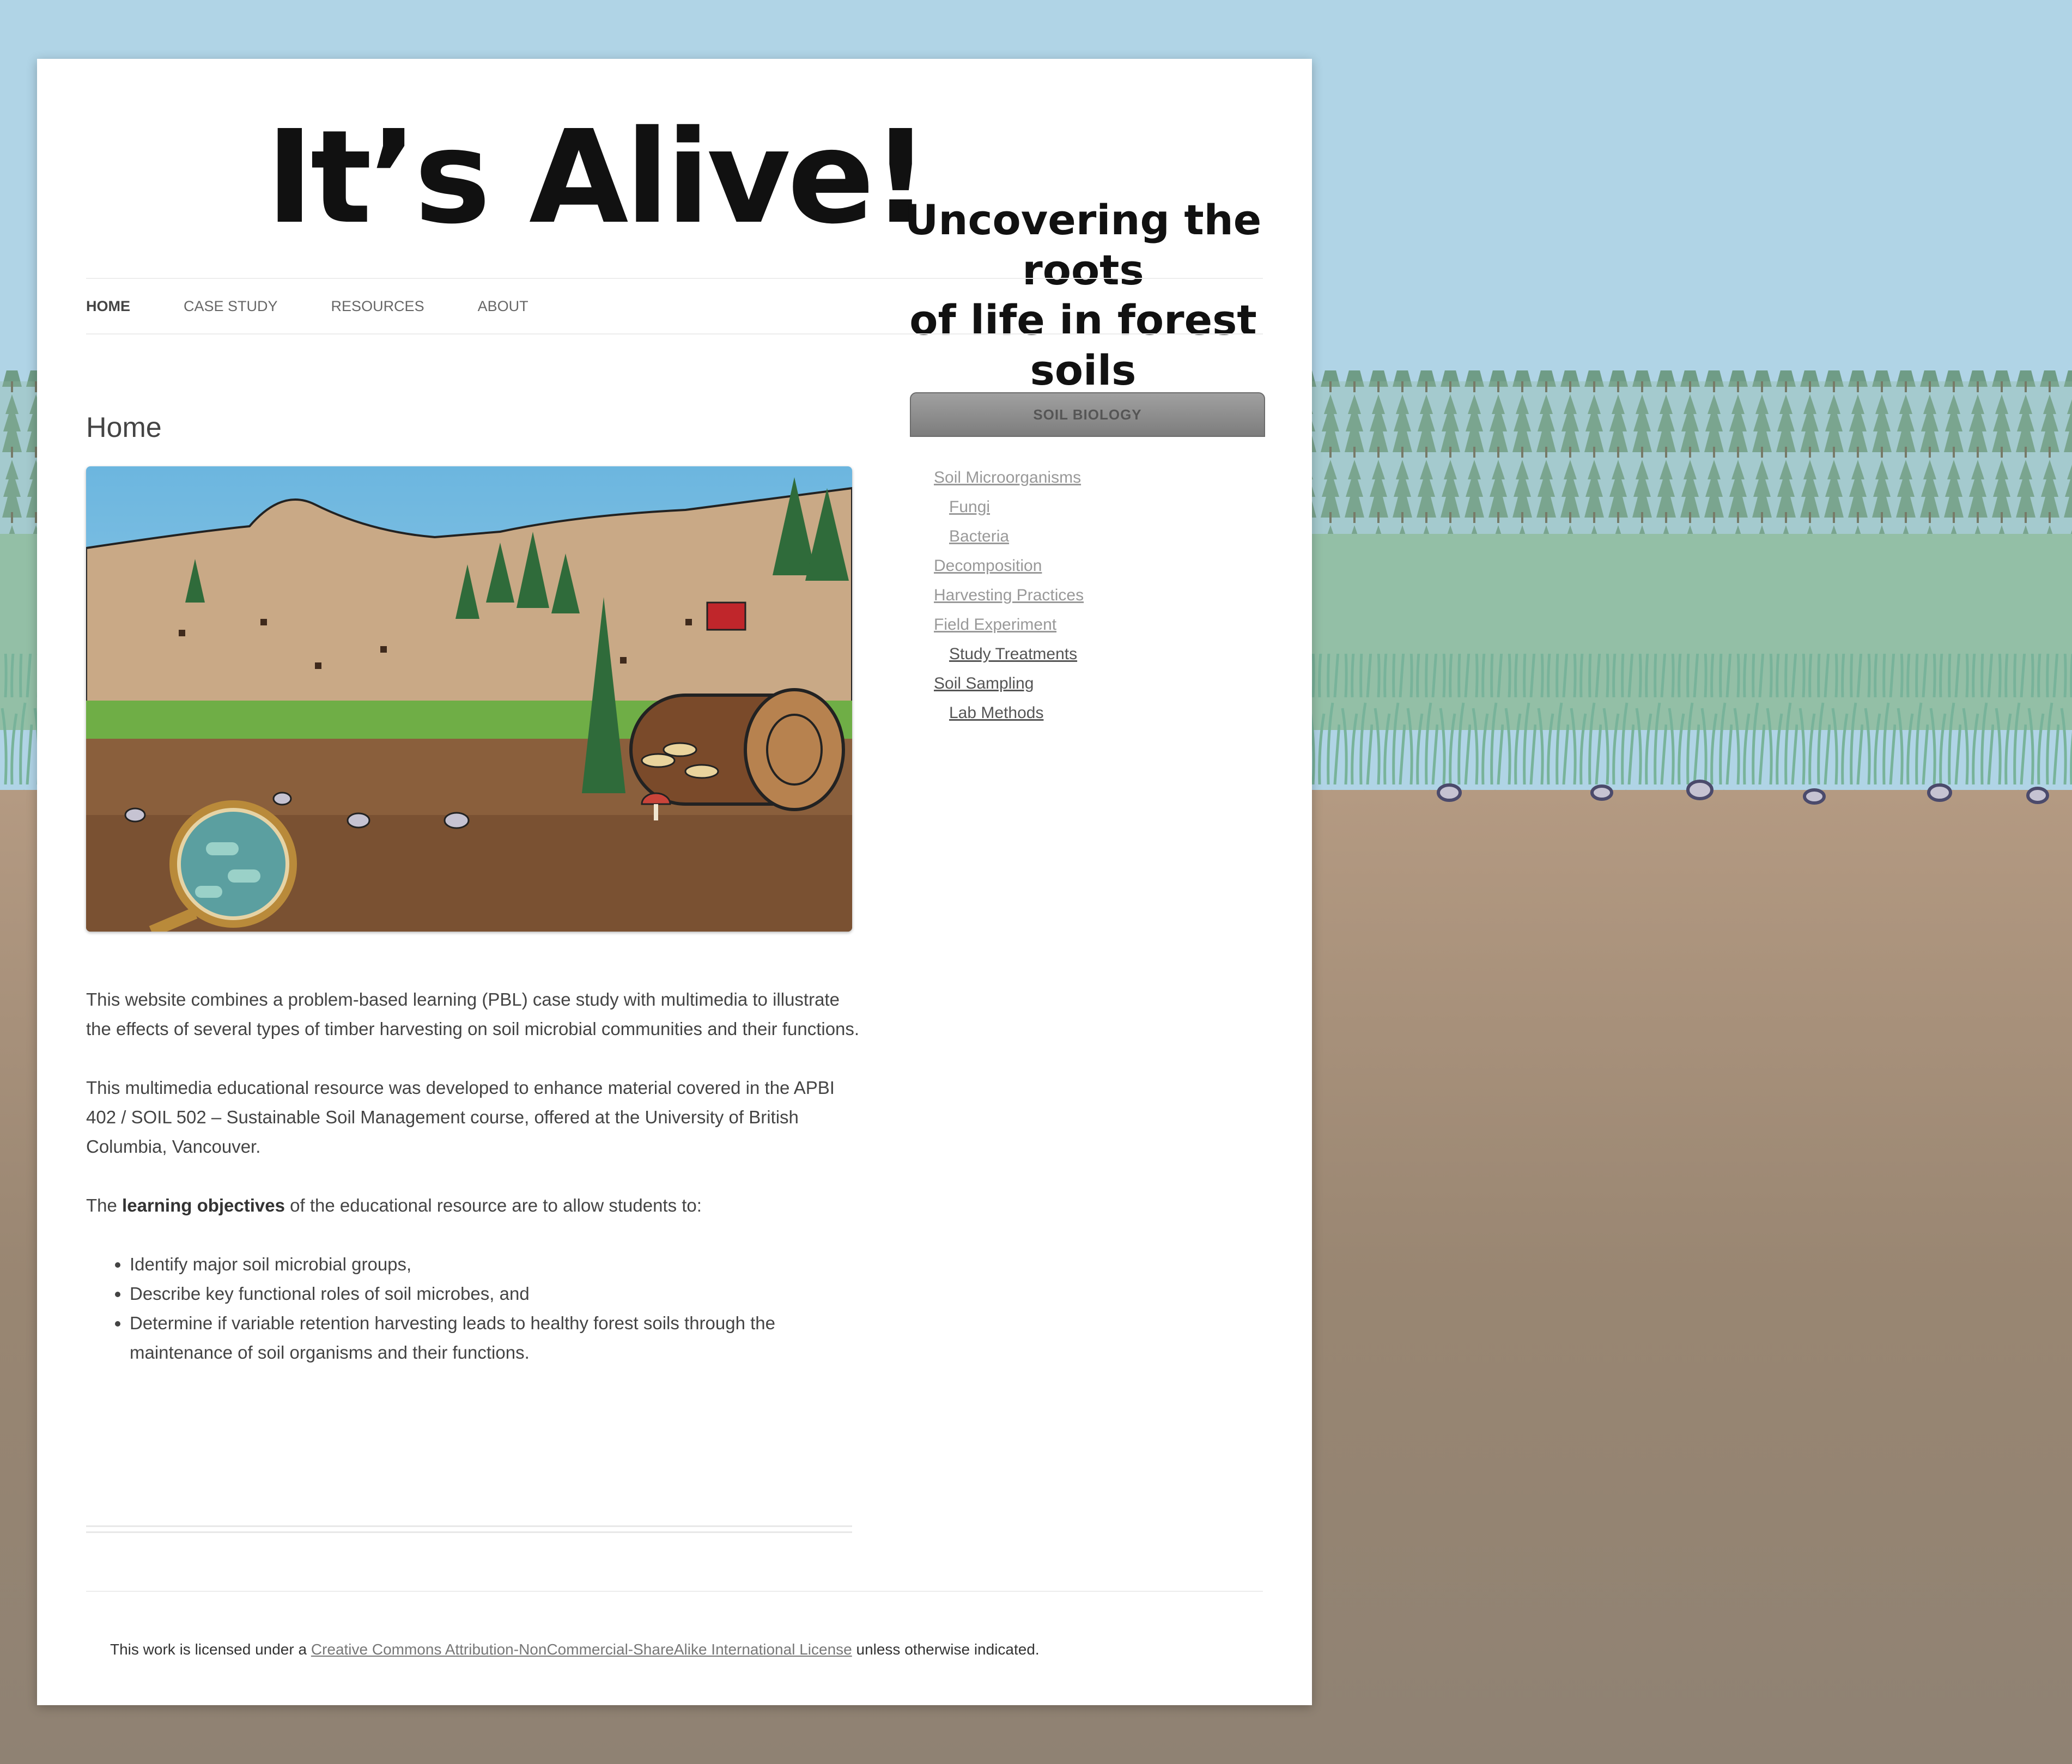 The image size is (2072, 1764). I want to click on hero-illustration, so click(469, 699).